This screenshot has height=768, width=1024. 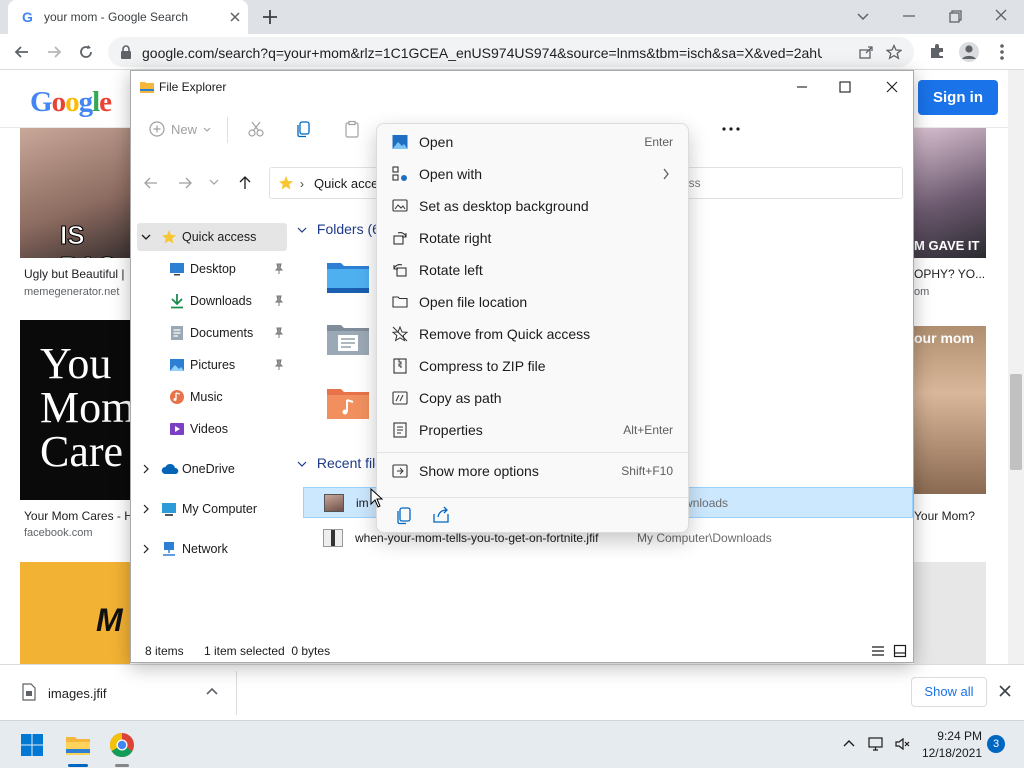 I want to click on nav-label: Downloads, so click(x=221, y=301).